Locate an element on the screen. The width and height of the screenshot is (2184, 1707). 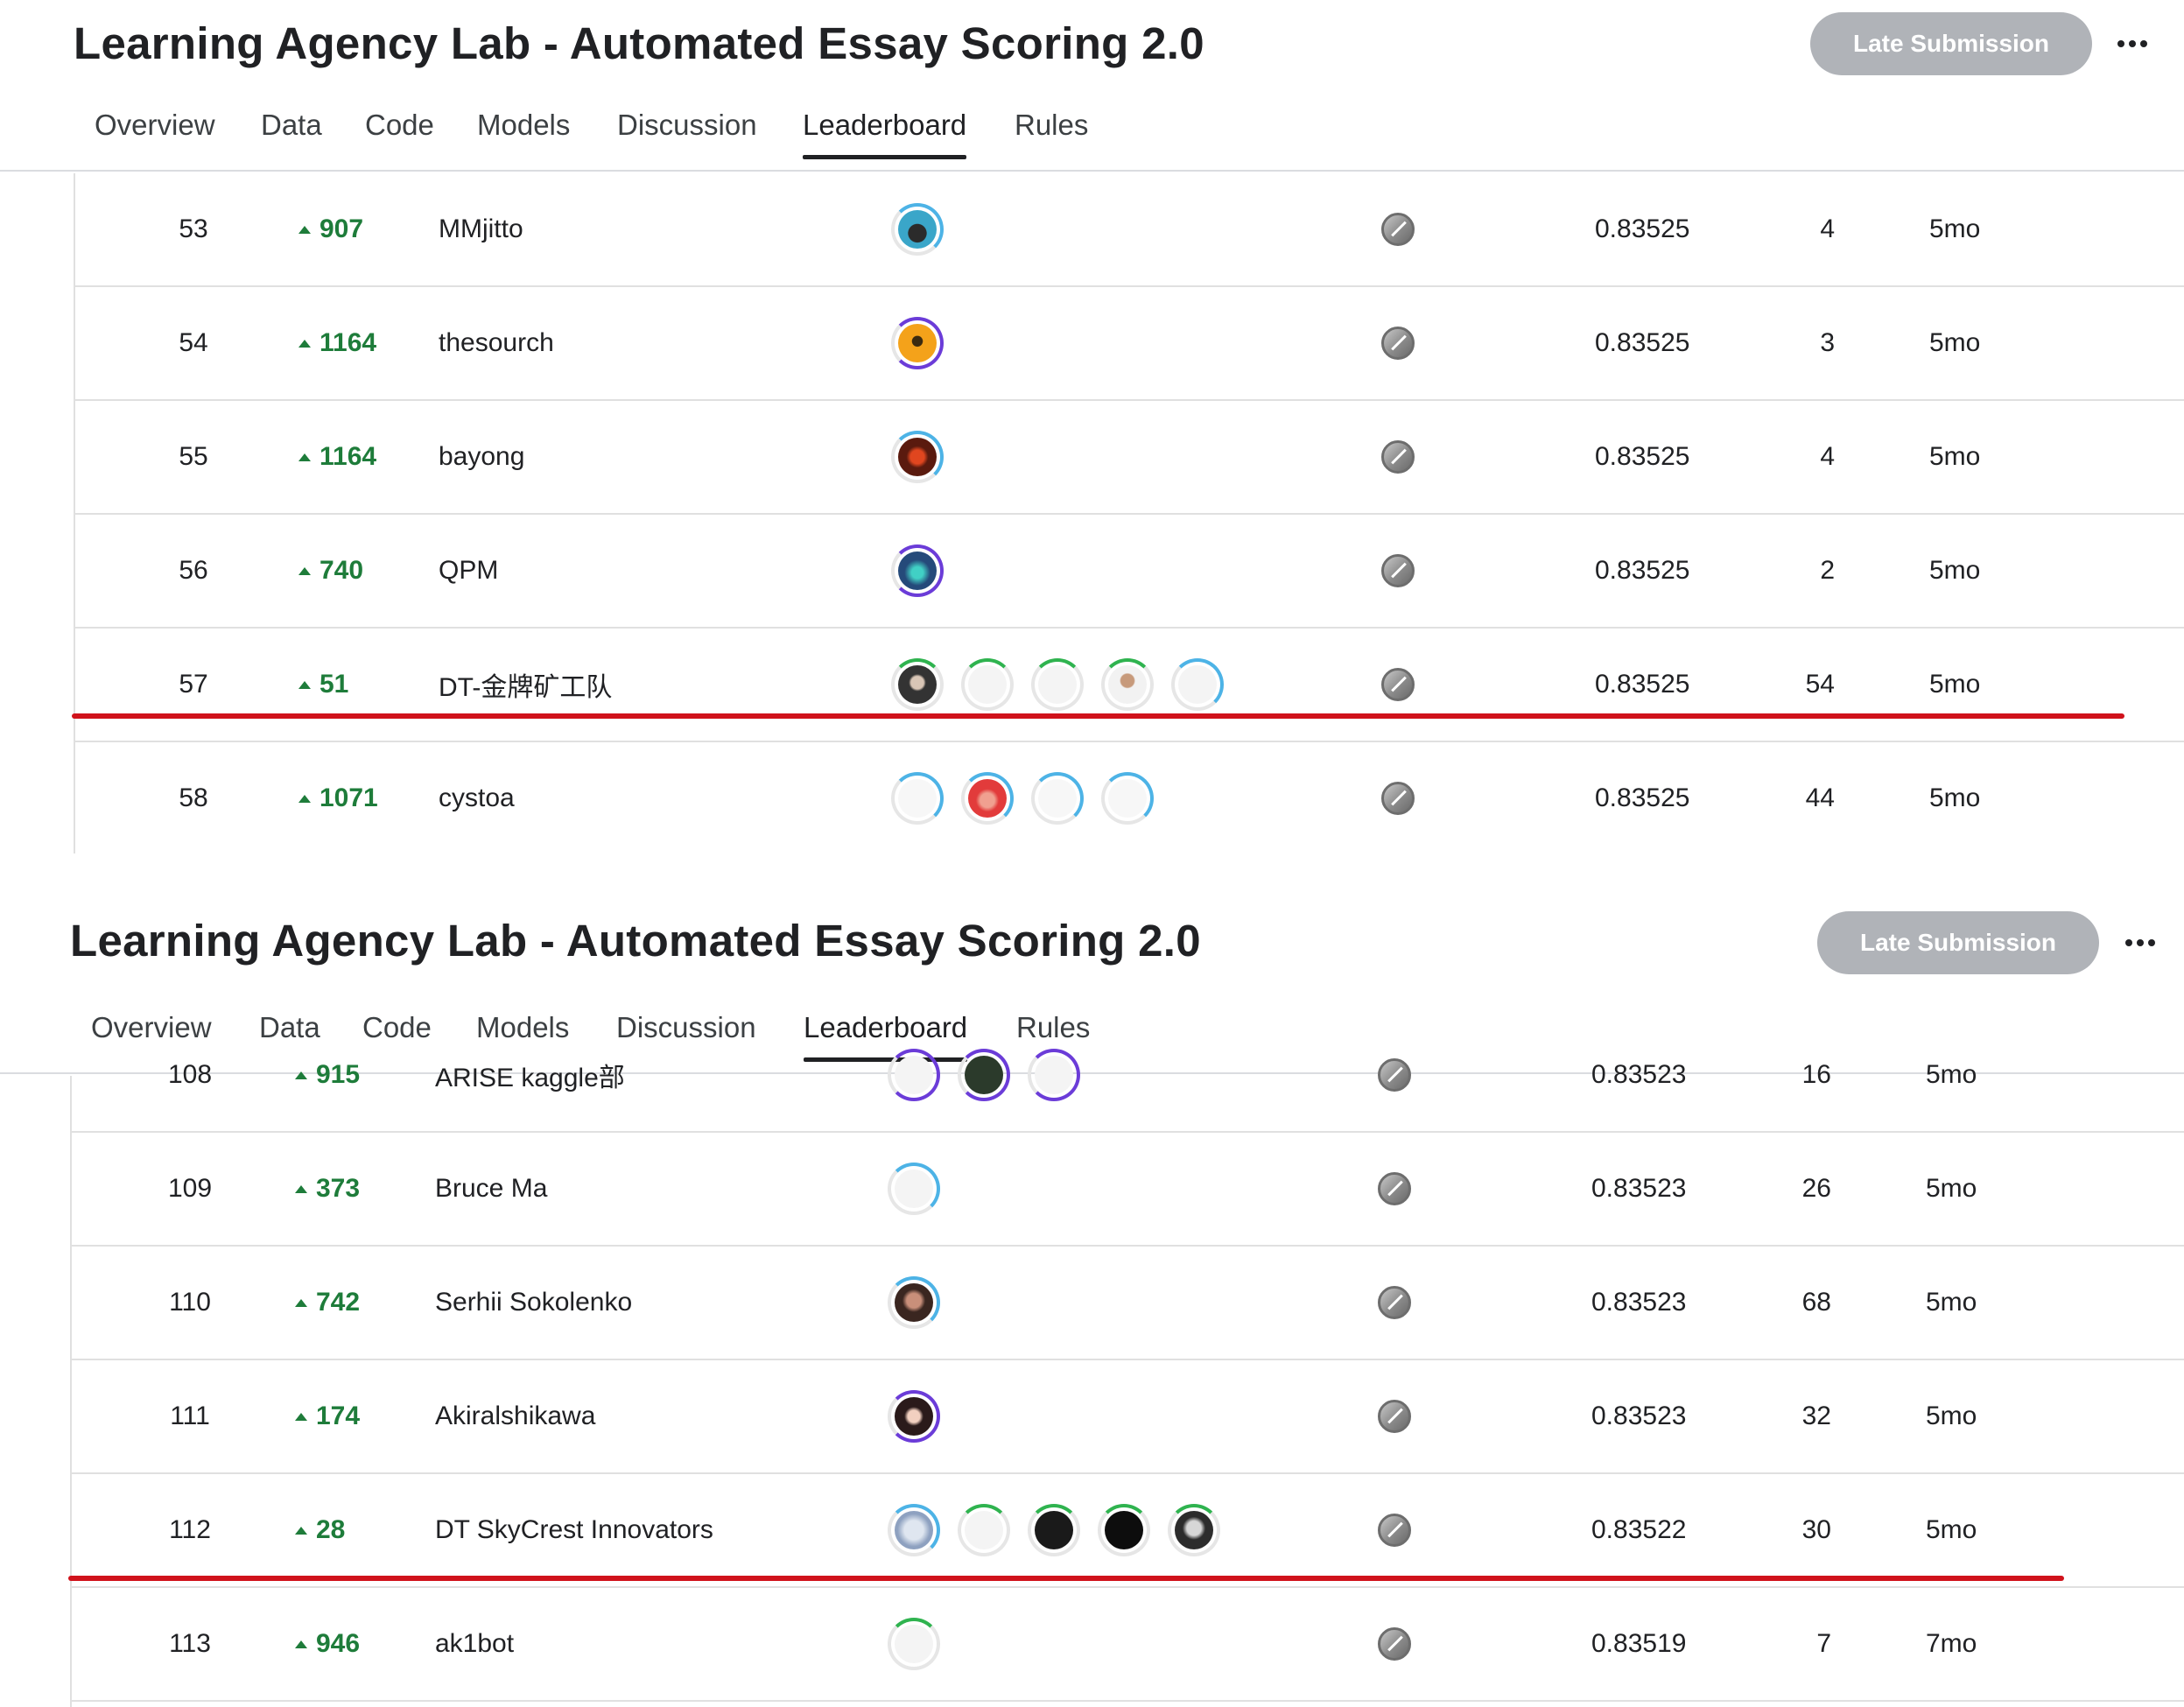
rank-change: 742 is located at coordinates (327, 1302).